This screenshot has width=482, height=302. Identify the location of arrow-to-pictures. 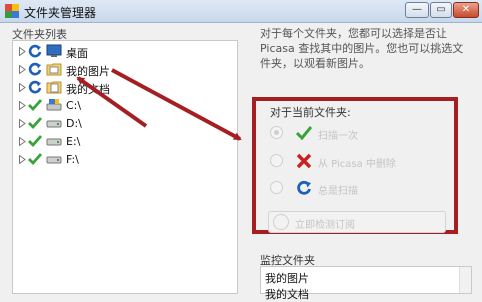
(112, 102).